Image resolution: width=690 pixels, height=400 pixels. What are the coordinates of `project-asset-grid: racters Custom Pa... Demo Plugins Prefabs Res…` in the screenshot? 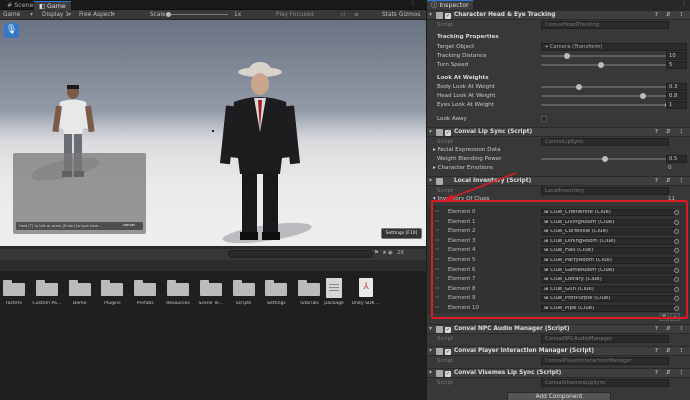 It's located at (213, 297).